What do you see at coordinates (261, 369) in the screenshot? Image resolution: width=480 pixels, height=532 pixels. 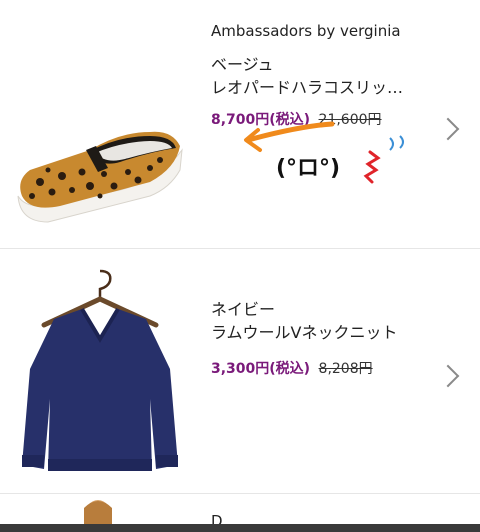 I see `sale-price: 3,300円(税込)` at bounding box center [261, 369].